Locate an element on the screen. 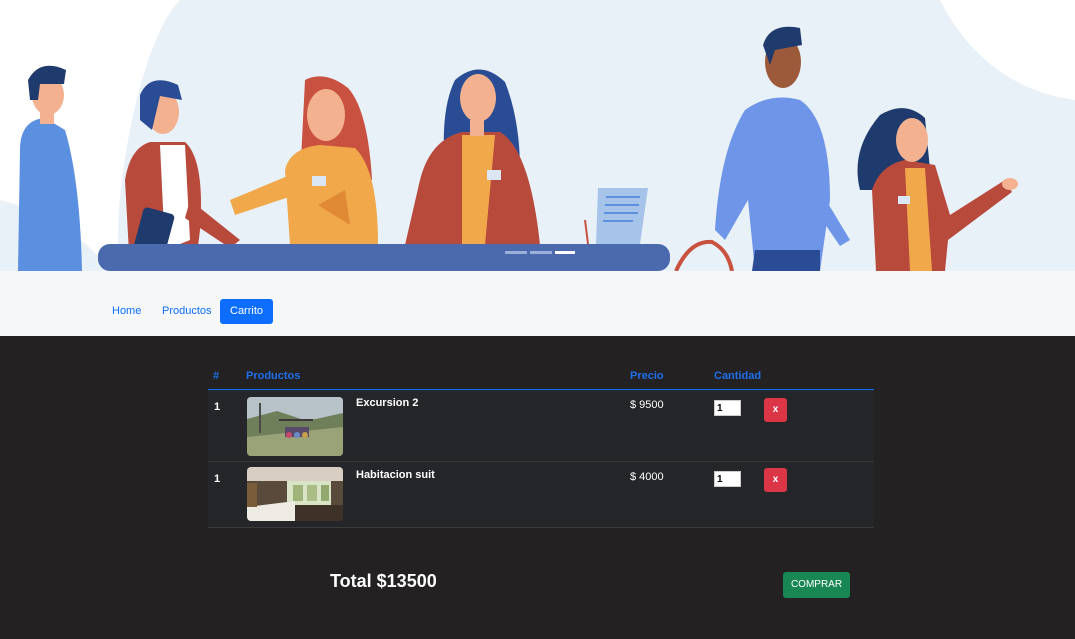 This screenshot has height=639, width=1075. nav-productos-link: Productos is located at coordinates (187, 311).